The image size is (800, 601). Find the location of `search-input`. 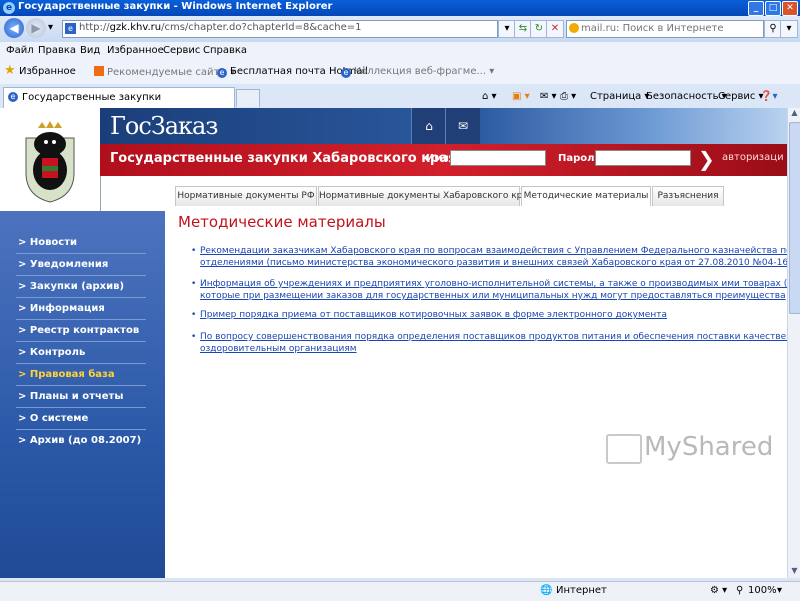

search-input is located at coordinates (669, 28).